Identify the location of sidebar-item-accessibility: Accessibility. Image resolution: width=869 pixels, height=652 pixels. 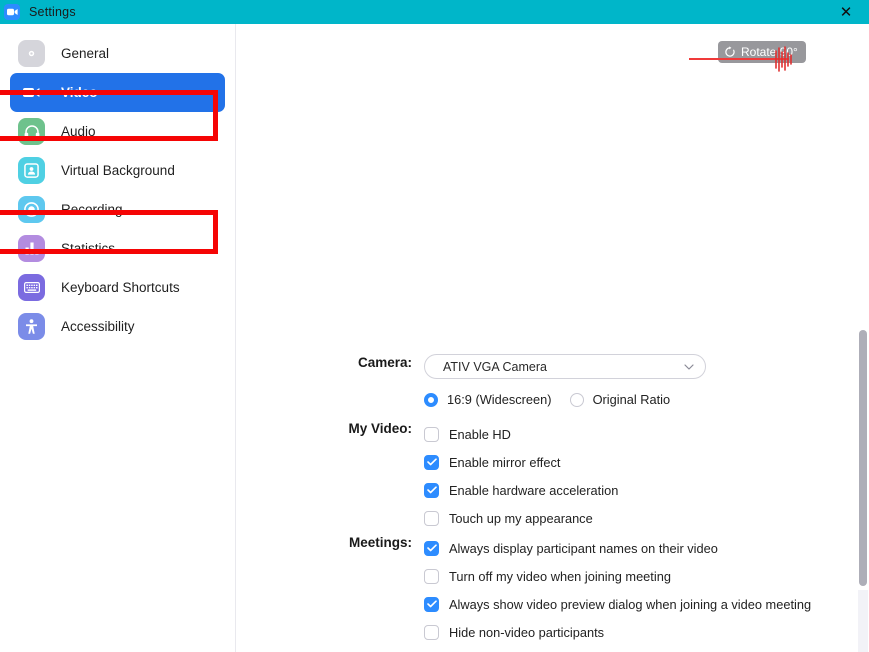
(117, 326).